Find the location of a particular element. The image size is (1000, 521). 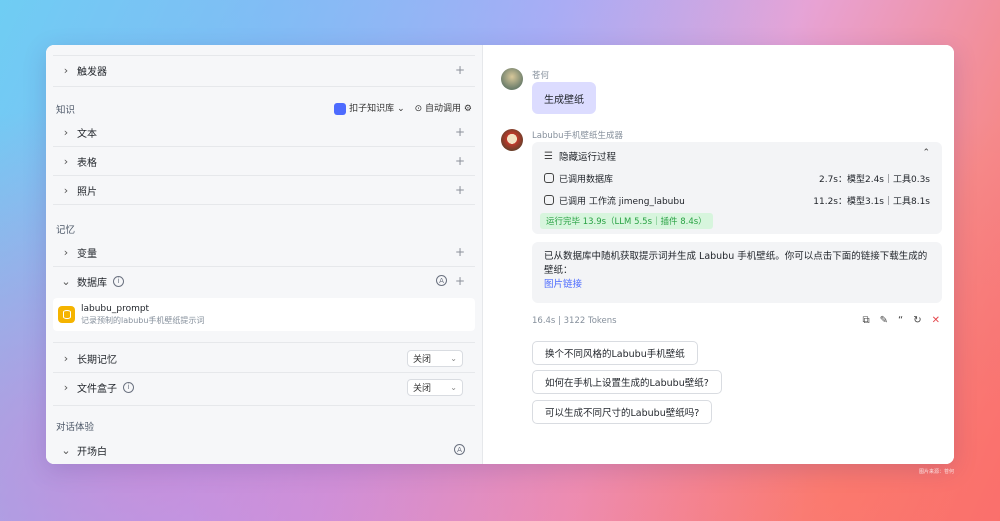

table-row: › 表格 + is located at coordinates (264, 161).